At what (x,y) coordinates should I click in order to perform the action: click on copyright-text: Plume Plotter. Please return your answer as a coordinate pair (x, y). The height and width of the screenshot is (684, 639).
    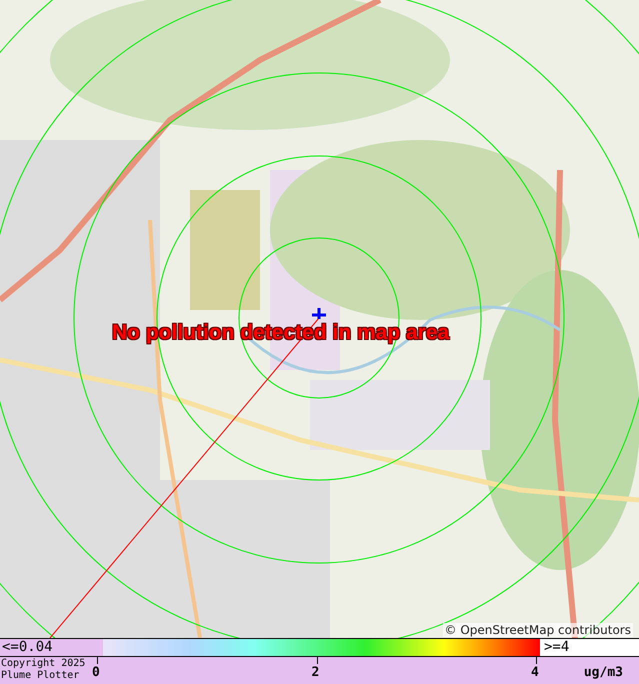
    Looking at the image, I should click on (40, 676).